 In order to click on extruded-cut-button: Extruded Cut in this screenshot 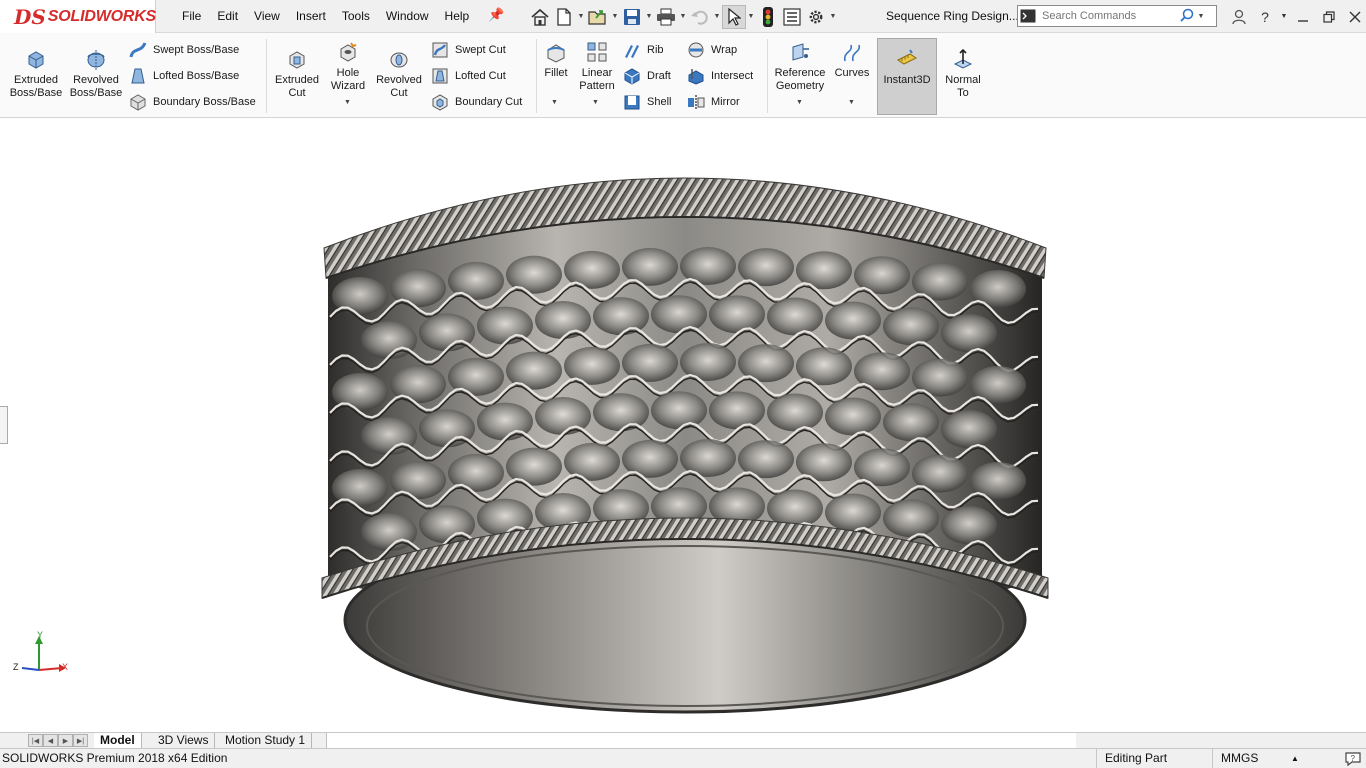, I will do `click(297, 73)`.